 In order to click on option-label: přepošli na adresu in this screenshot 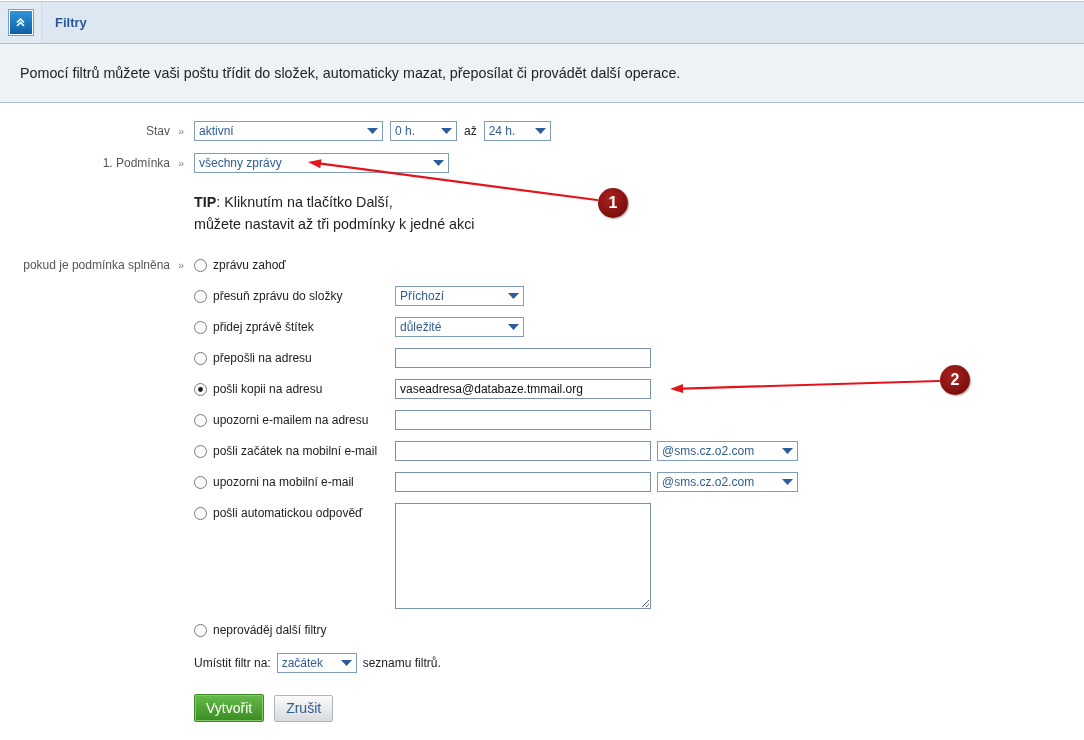, I will do `click(262, 358)`.